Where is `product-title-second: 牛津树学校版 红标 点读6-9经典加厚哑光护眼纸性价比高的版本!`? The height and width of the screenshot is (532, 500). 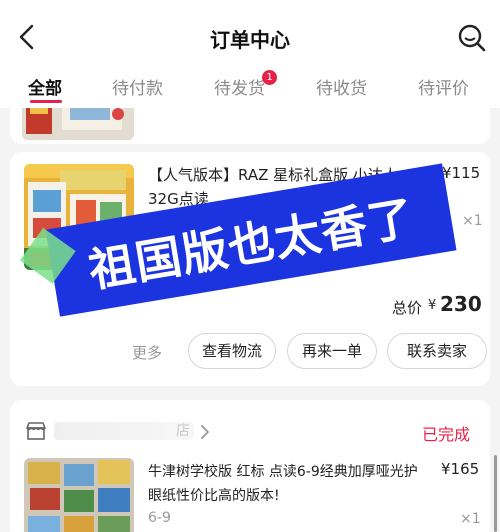
product-title-second: 牛津树学校版 红标 点读6-9经典加厚哑光护眼纸性价比高的版本! is located at coordinates (288, 484).